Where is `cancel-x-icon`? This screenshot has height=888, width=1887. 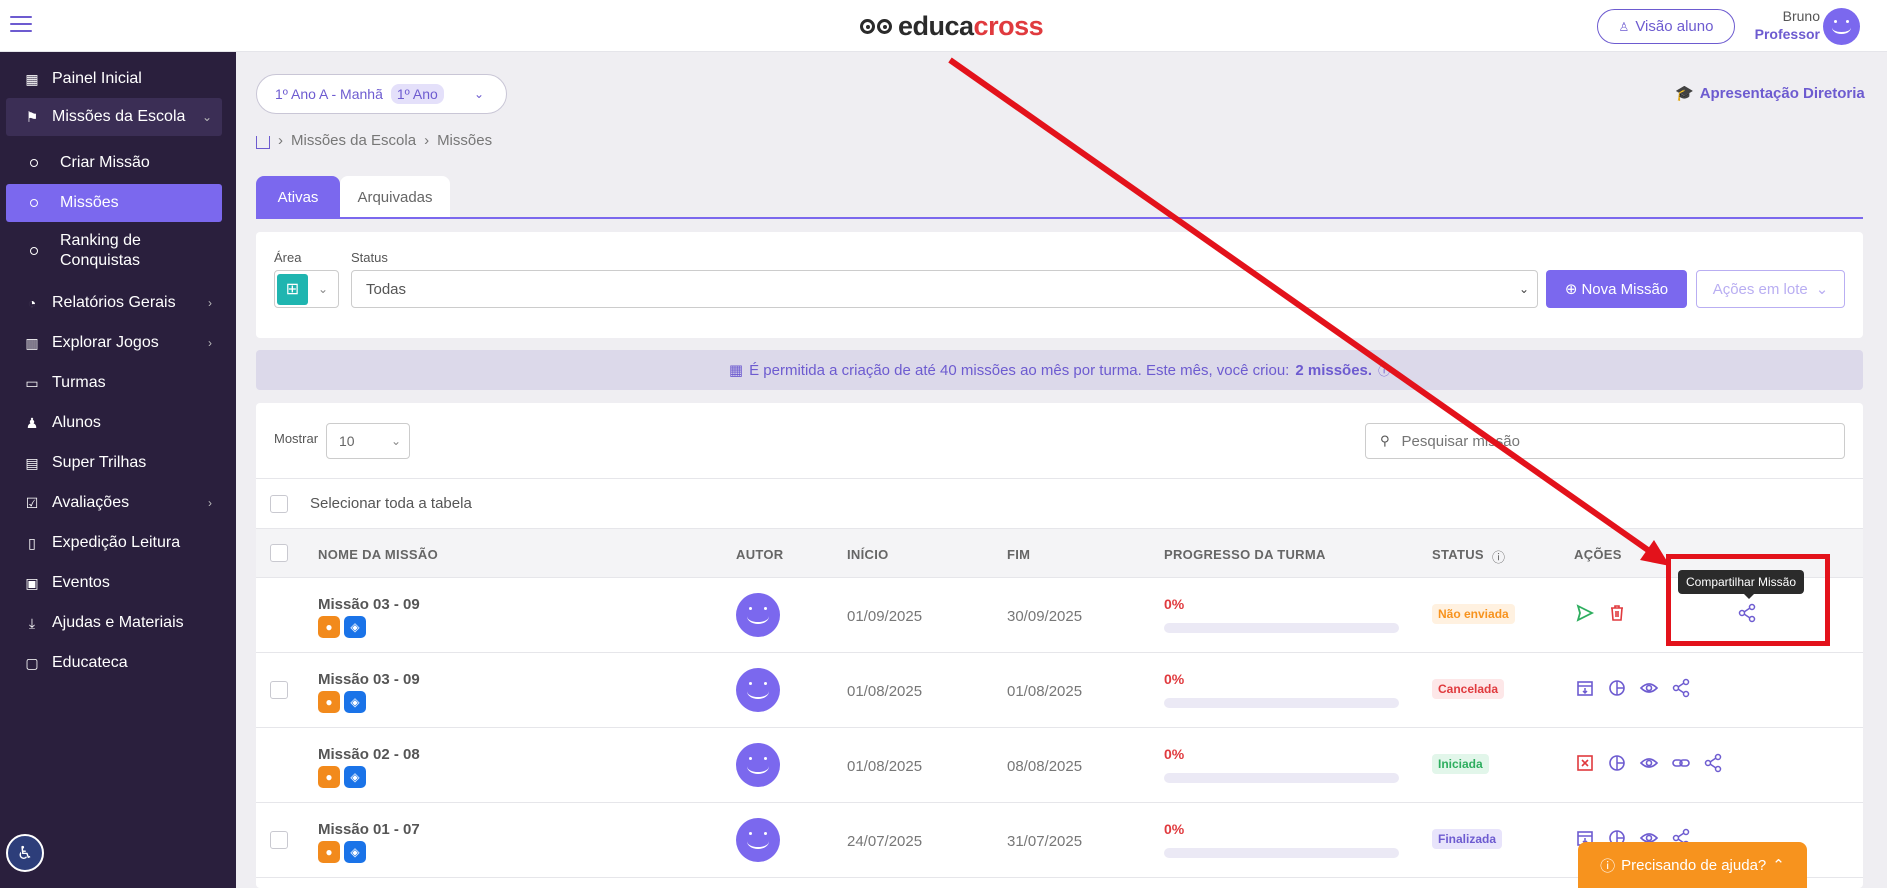 cancel-x-icon is located at coordinates (1585, 763).